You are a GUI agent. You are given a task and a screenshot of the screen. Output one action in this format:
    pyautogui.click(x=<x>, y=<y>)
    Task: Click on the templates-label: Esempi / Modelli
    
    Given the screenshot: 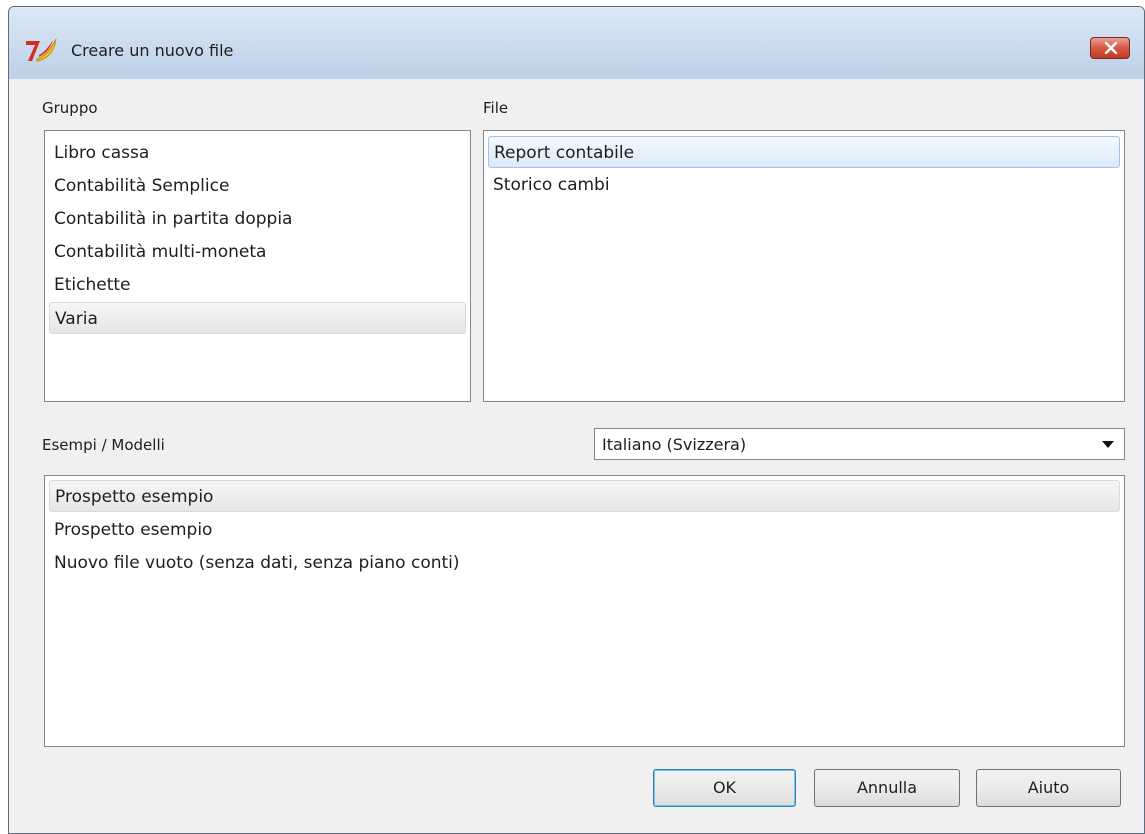 What is the action you would take?
    pyautogui.click(x=103, y=445)
    